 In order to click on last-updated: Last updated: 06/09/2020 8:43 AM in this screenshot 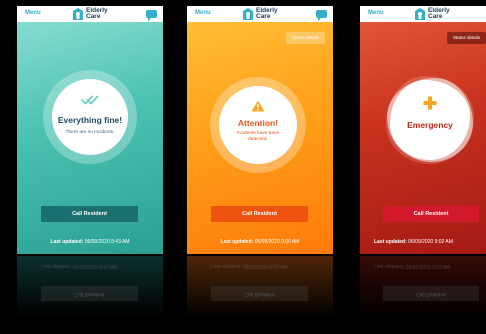, I will do `click(90, 242)`.